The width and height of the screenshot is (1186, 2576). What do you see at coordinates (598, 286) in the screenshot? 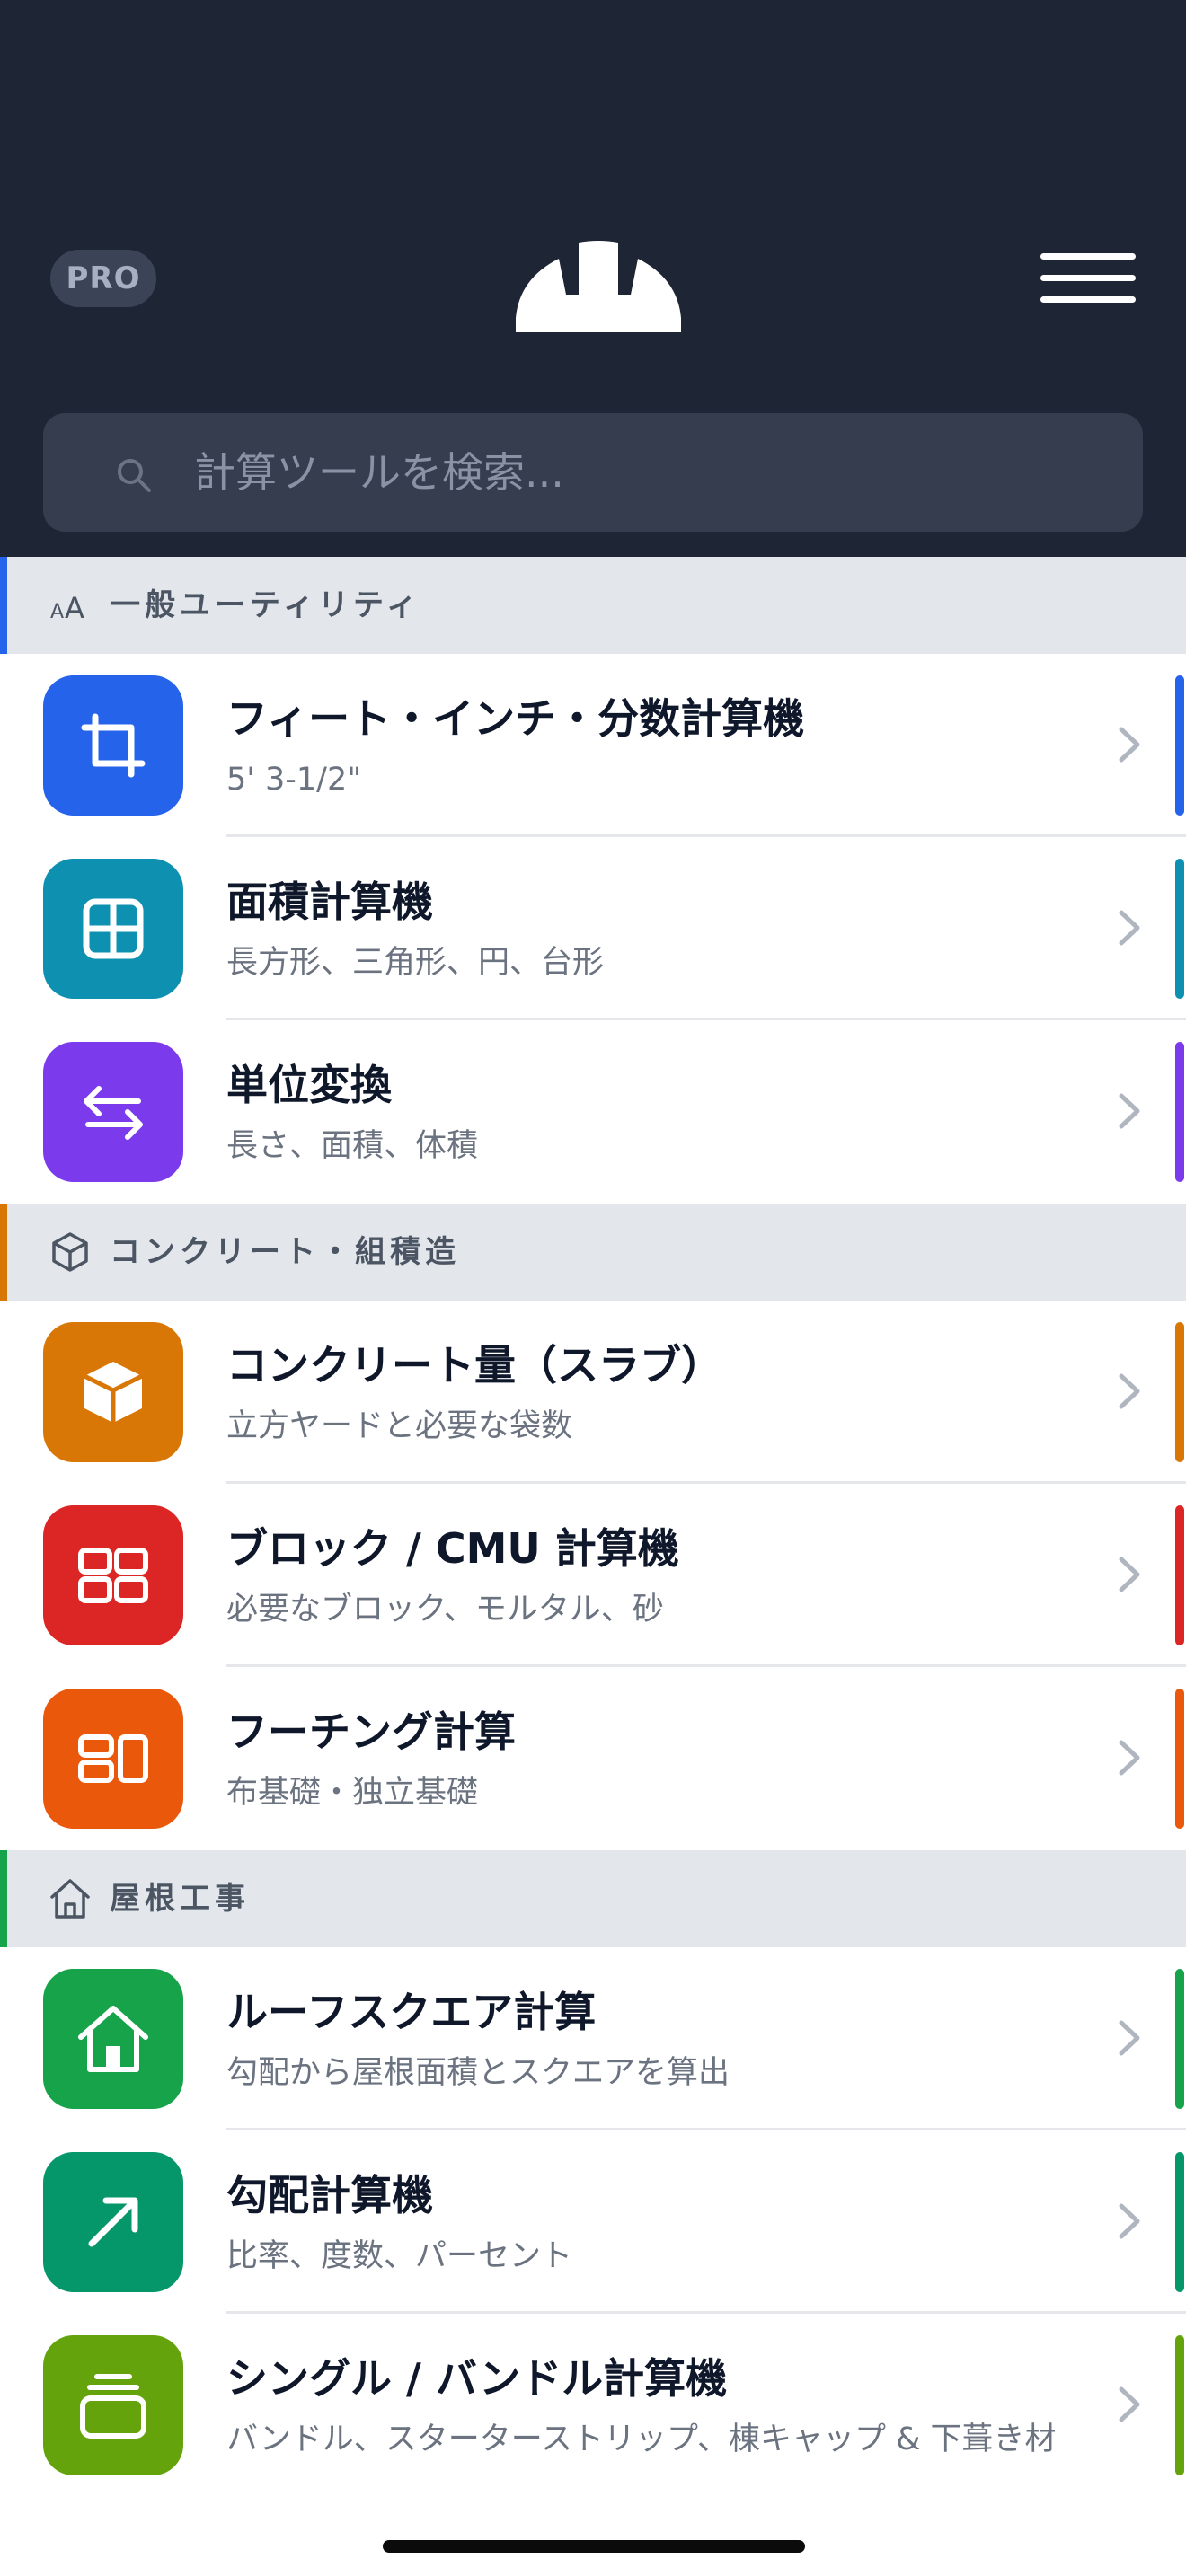
I see `hard-hat-icon` at bounding box center [598, 286].